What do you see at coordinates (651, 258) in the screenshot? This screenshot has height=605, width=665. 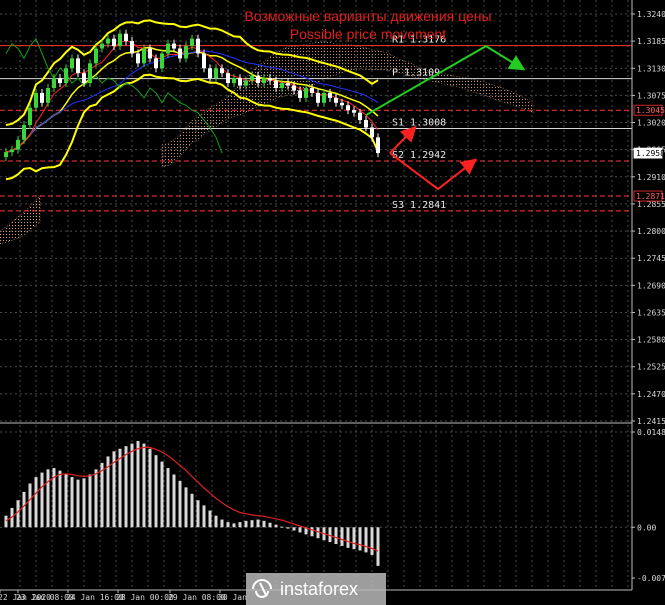 I see `price-tick-label: 1.2745` at bounding box center [651, 258].